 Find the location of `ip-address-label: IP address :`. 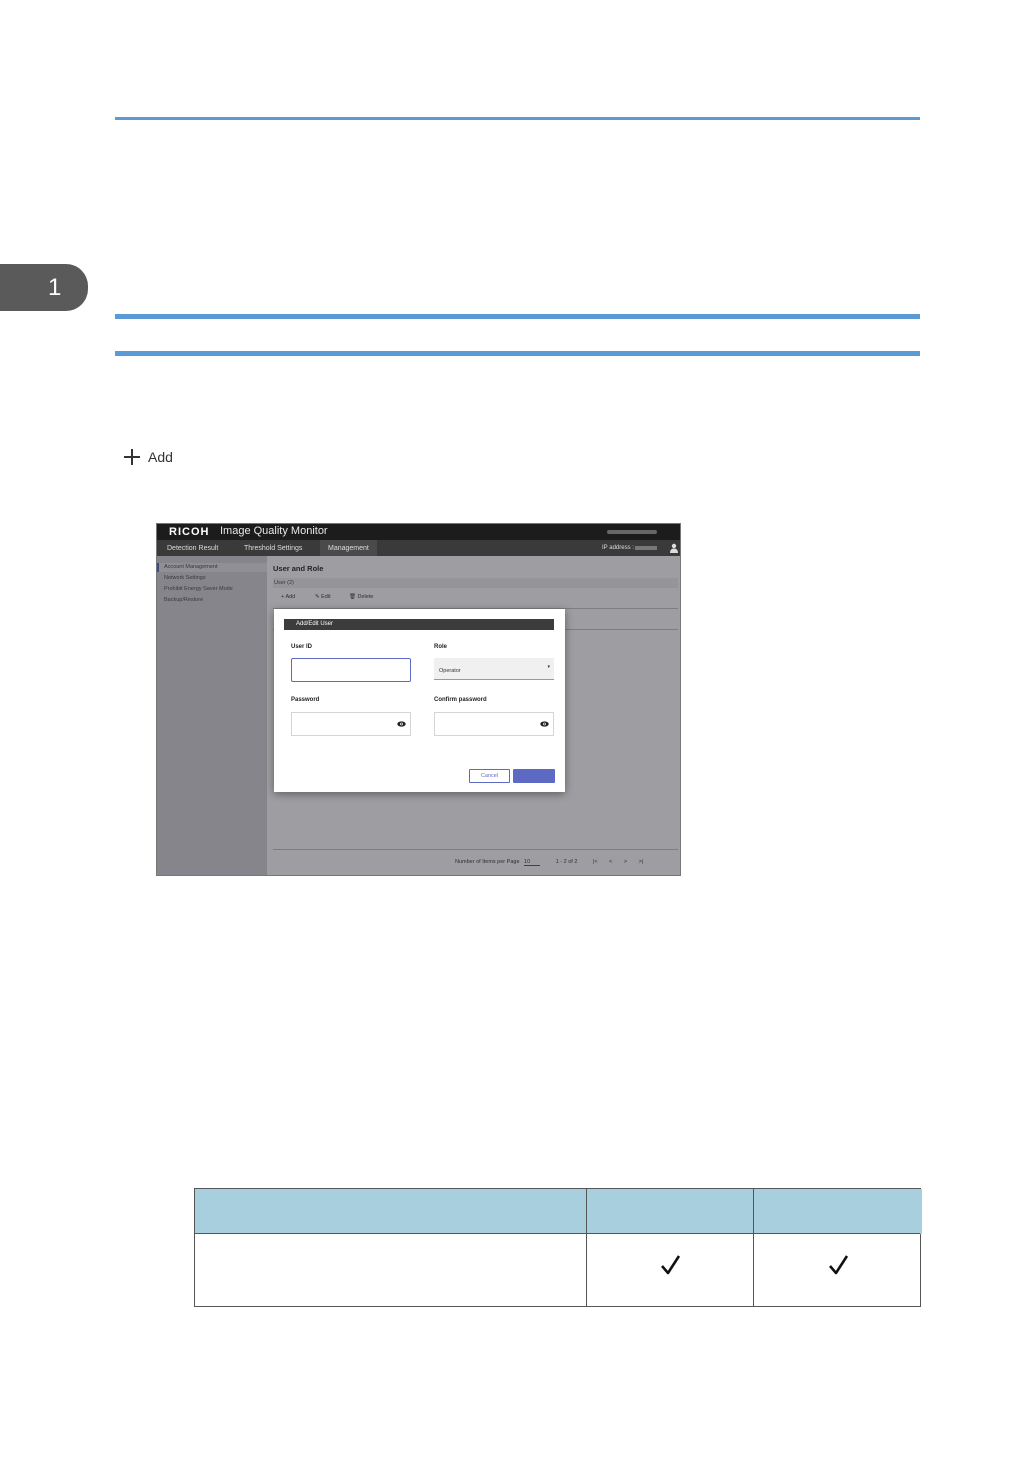

ip-address-label: IP address : is located at coordinates (618, 548).